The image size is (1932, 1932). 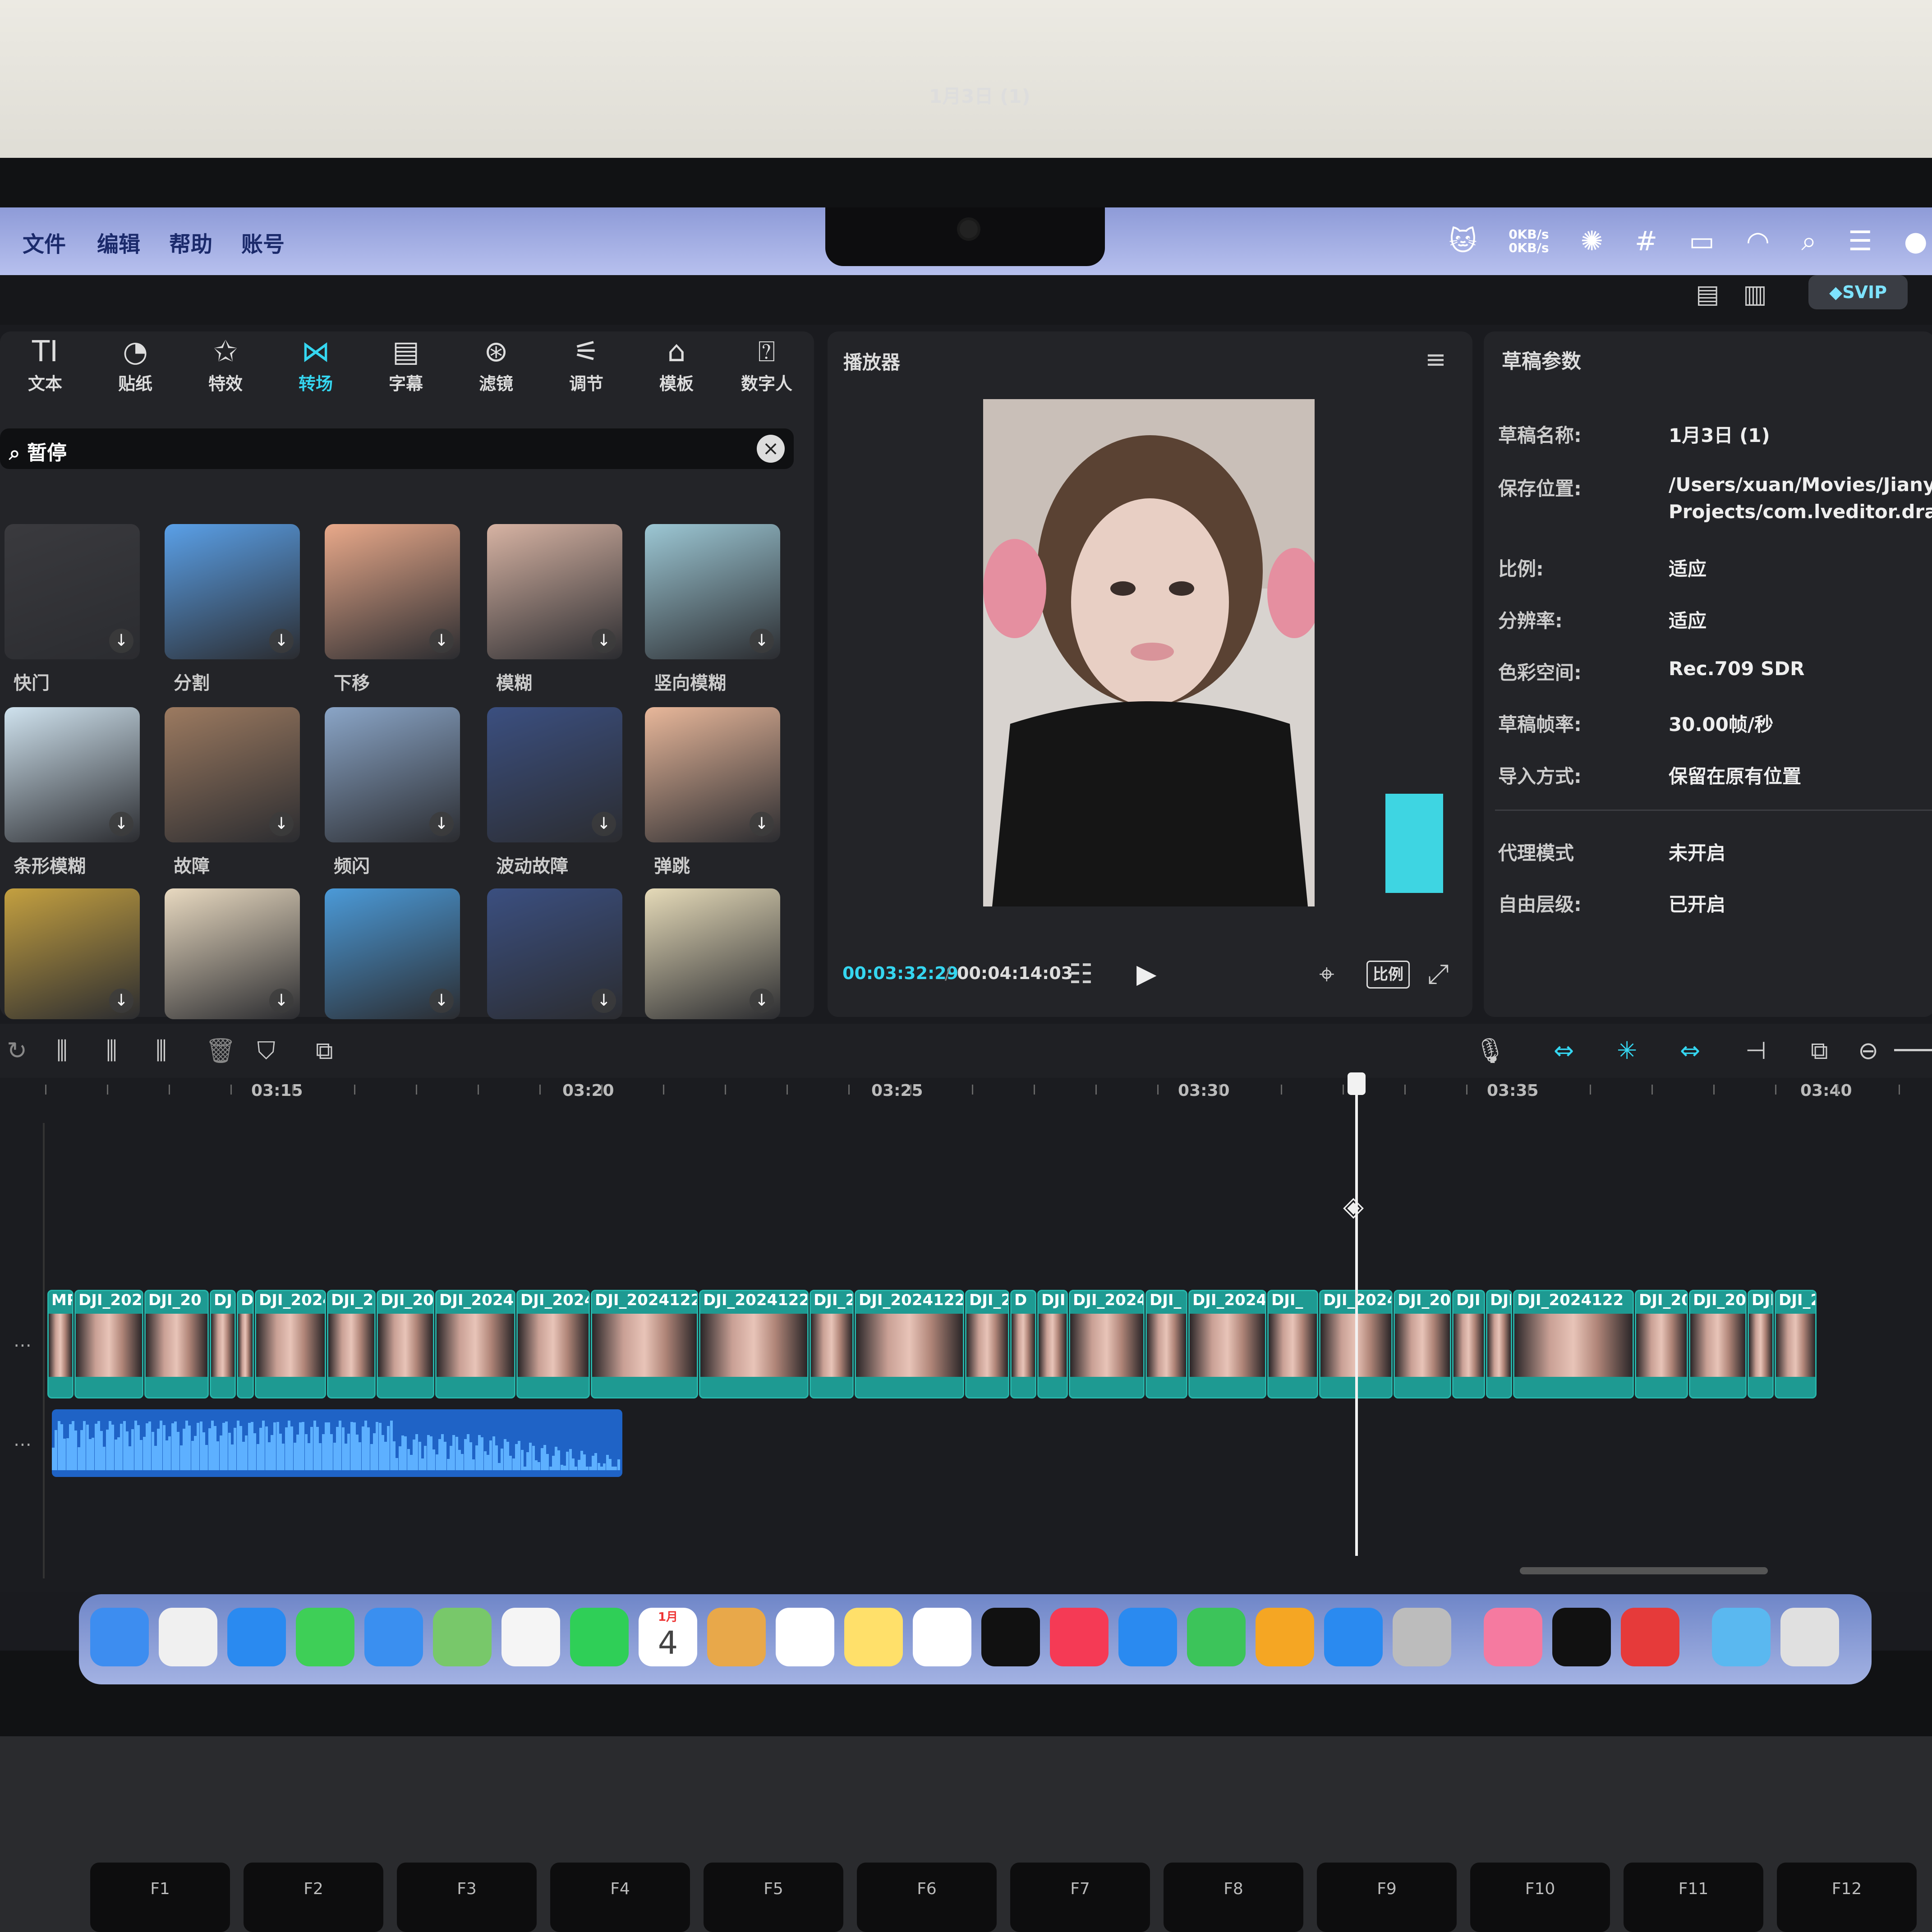 What do you see at coordinates (927, 1897) in the screenshot?
I see `function-key: F6` at bounding box center [927, 1897].